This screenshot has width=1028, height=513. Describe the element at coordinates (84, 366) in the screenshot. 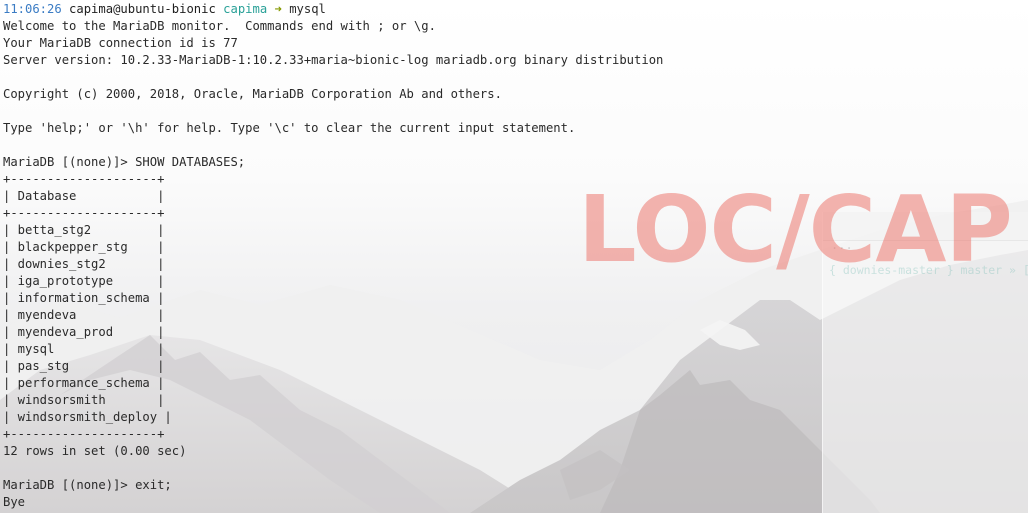

I see `table-row: | pas_stg |` at that location.